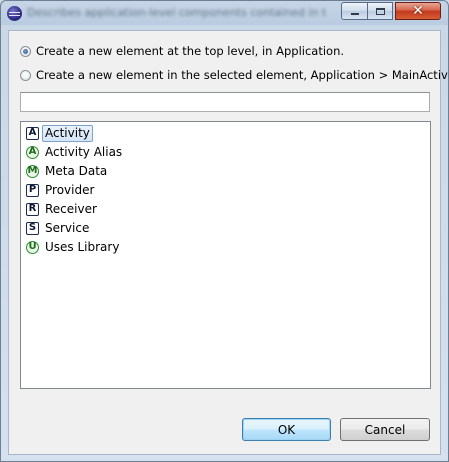  I want to click on close-button: ✕, so click(418, 11).